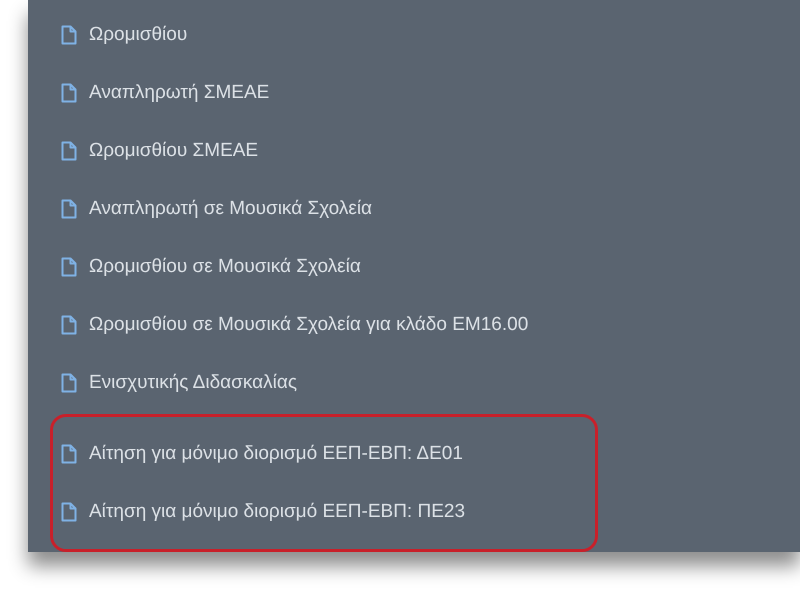  I want to click on menu-item: Ωρομισθίου ΣΜΕΑΕ, so click(430, 151).